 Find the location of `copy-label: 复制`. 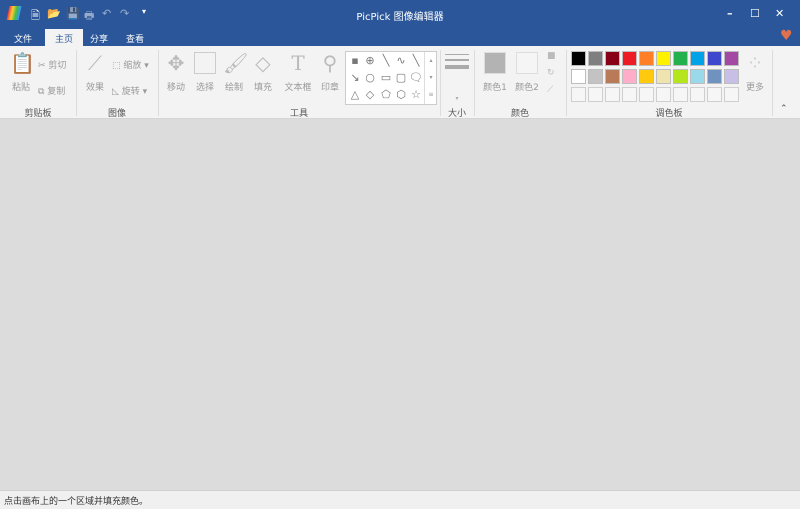

copy-label: 复制 is located at coordinates (56, 92).